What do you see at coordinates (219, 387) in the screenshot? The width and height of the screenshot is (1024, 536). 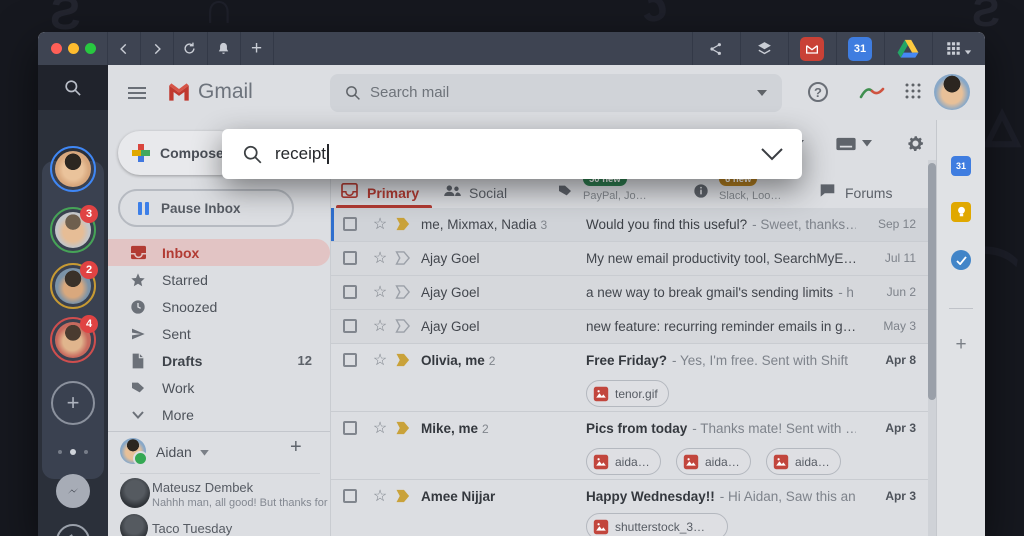 I see `sidebar-item-work: Work` at bounding box center [219, 387].